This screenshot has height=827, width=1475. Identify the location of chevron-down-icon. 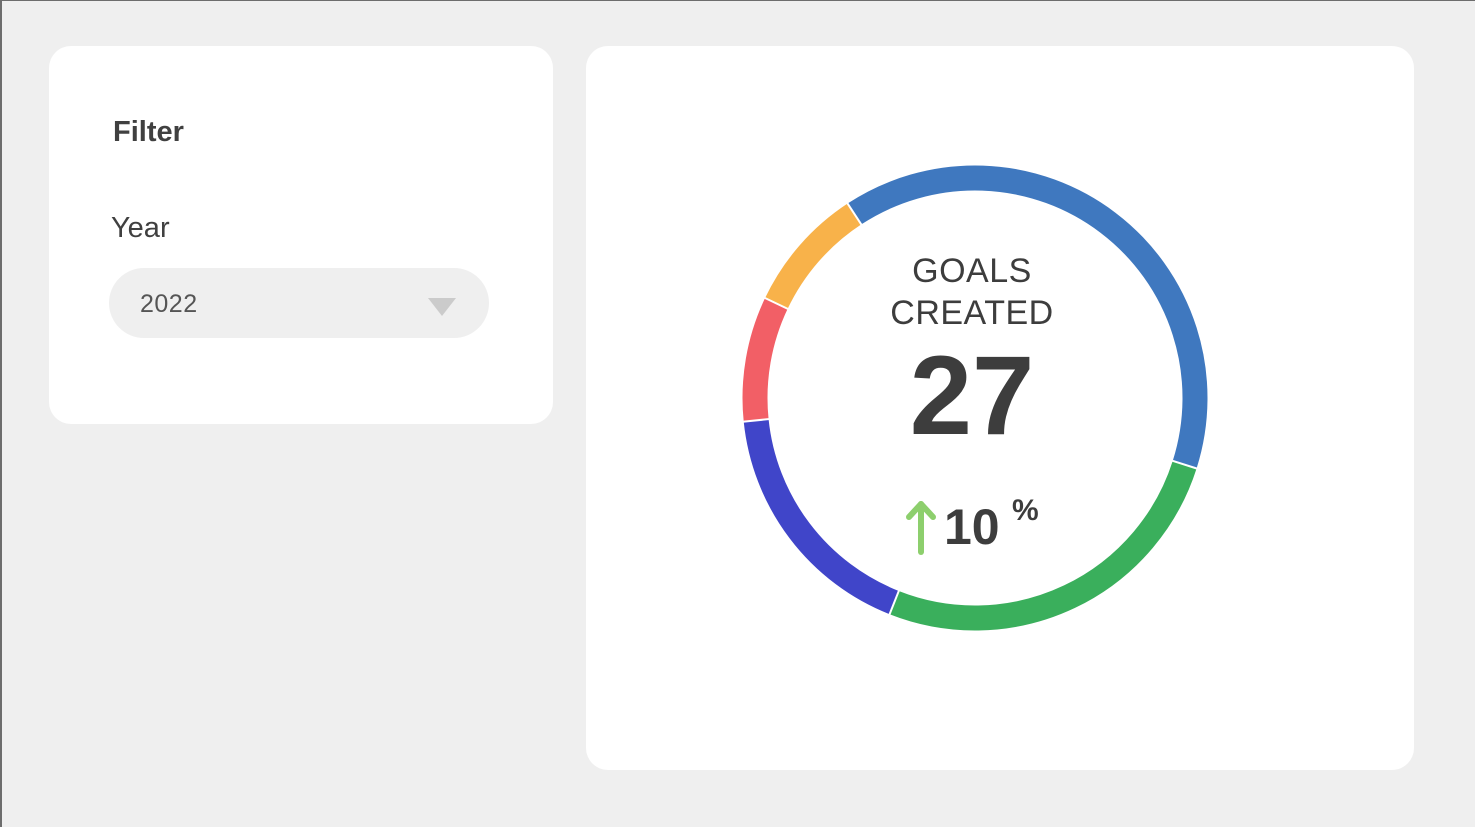
(442, 307).